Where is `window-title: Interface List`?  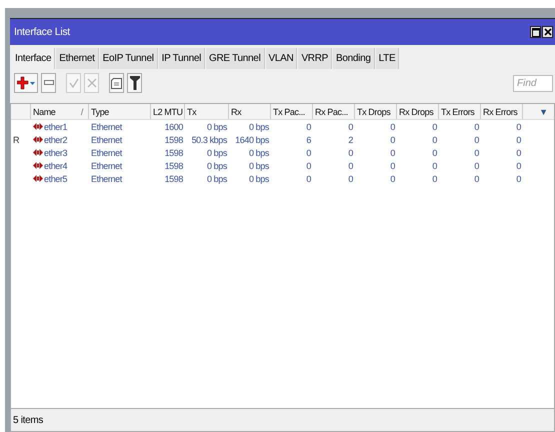 window-title: Interface List is located at coordinates (42, 32).